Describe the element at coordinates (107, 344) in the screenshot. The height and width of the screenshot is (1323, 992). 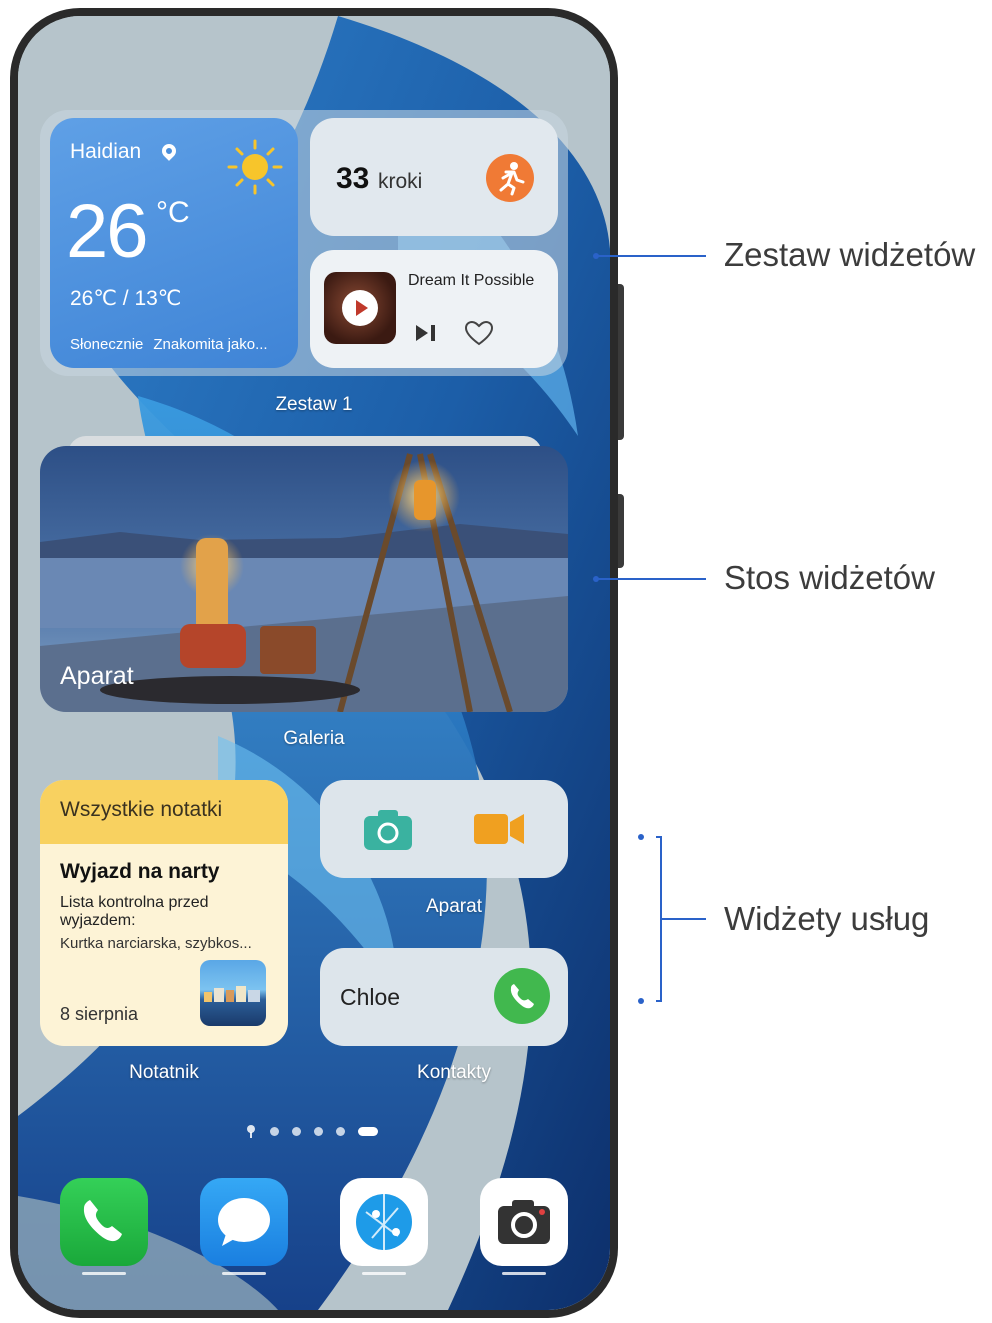
I see `weather-condition: Słonecznie` at that location.